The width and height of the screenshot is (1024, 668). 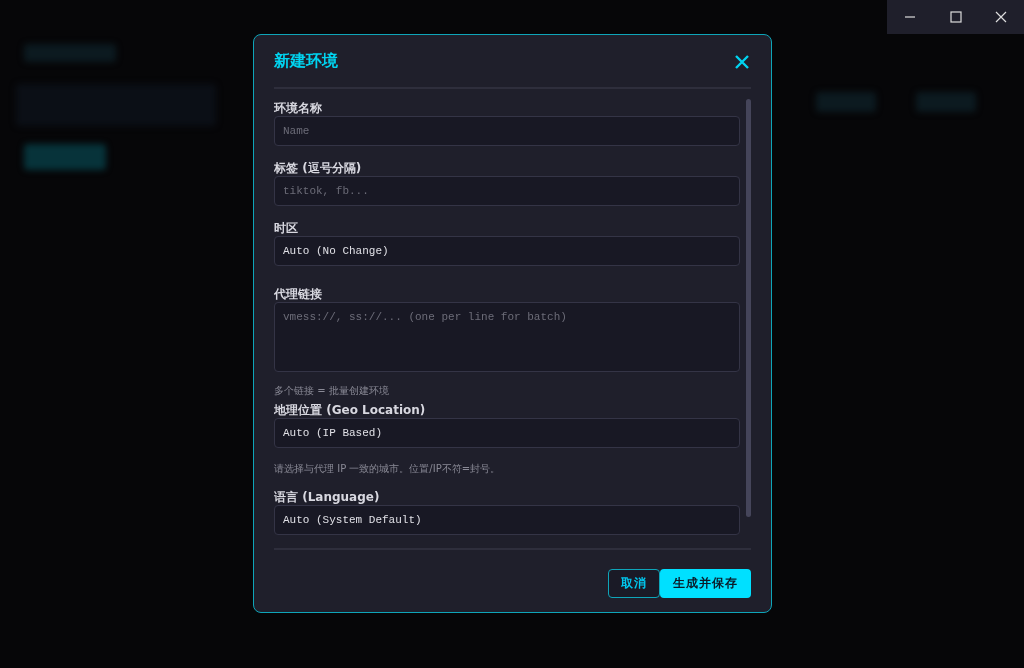 What do you see at coordinates (955, 17) in the screenshot?
I see `maximize-icon` at bounding box center [955, 17].